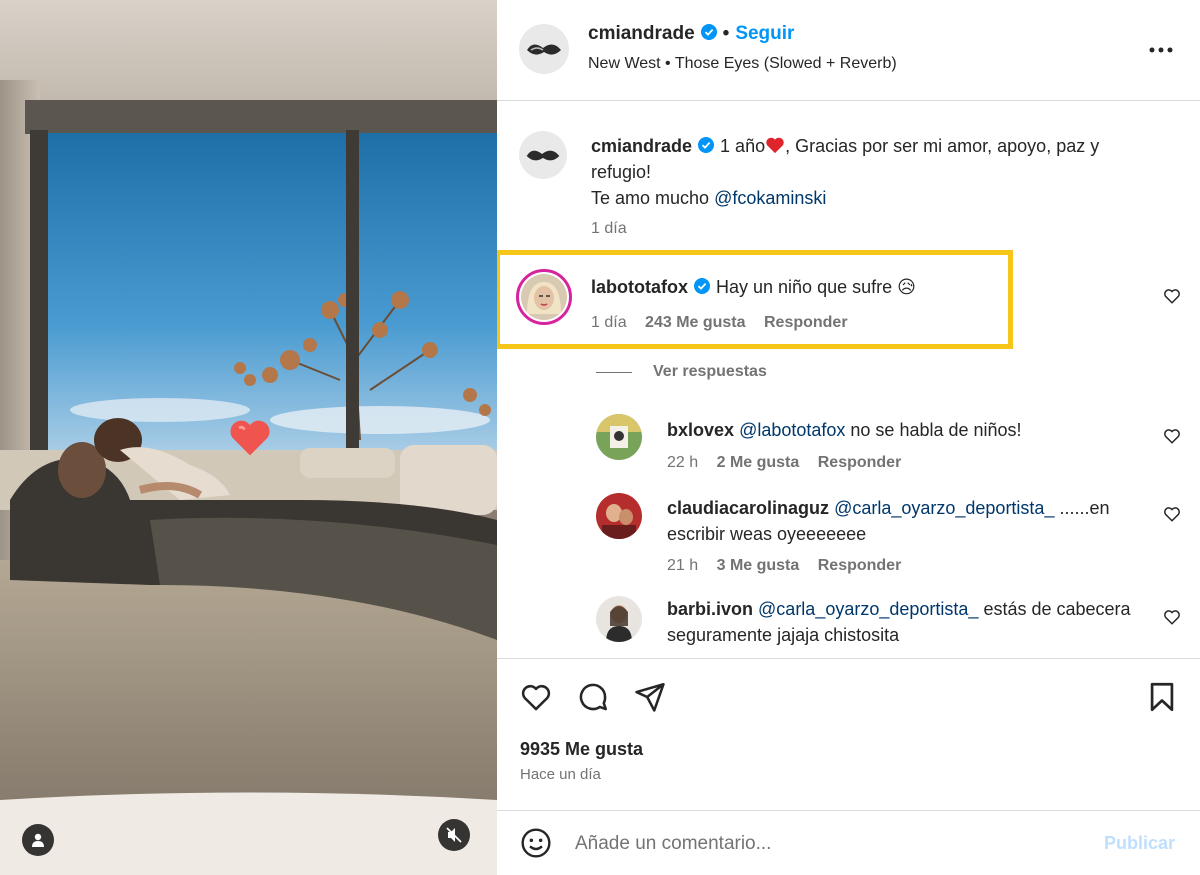  Describe the element at coordinates (804, 287) in the screenshot. I see `comment-text: Hay un niño que sufre` at that location.